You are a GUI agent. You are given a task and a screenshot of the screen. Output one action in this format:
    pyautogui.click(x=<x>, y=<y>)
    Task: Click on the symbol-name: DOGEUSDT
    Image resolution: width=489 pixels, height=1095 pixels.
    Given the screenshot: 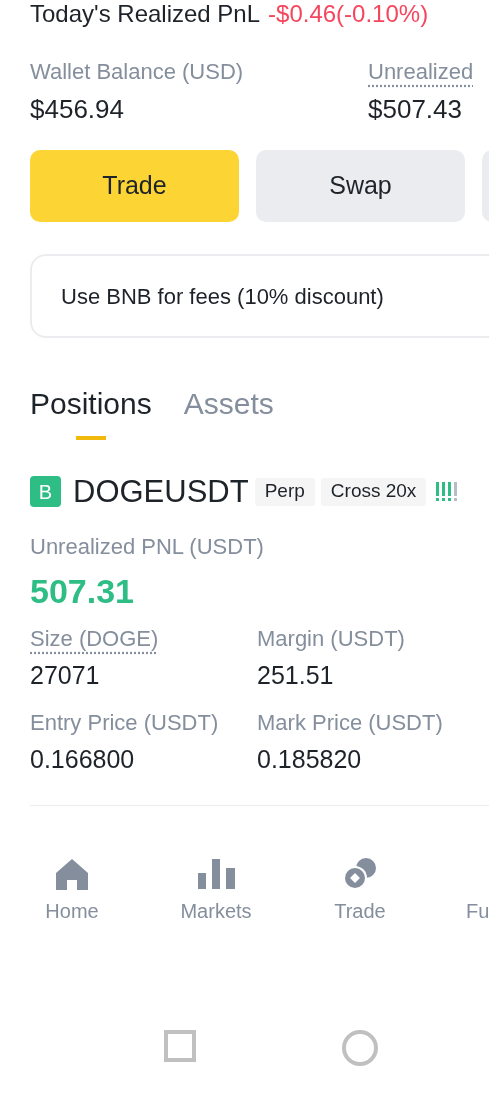 What is the action you would take?
    pyautogui.click(x=161, y=491)
    